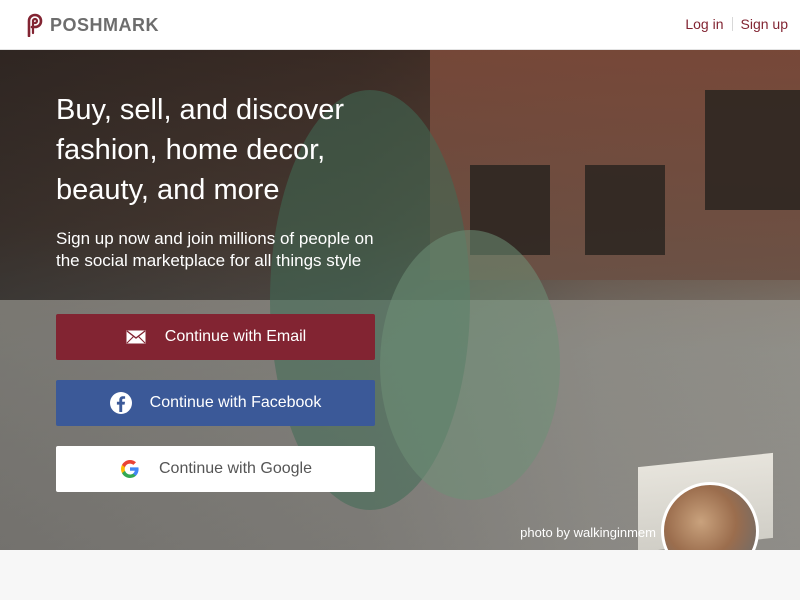 The image size is (800, 600). Describe the element at coordinates (704, 24) in the screenshot. I see `login-link: Log in` at that location.